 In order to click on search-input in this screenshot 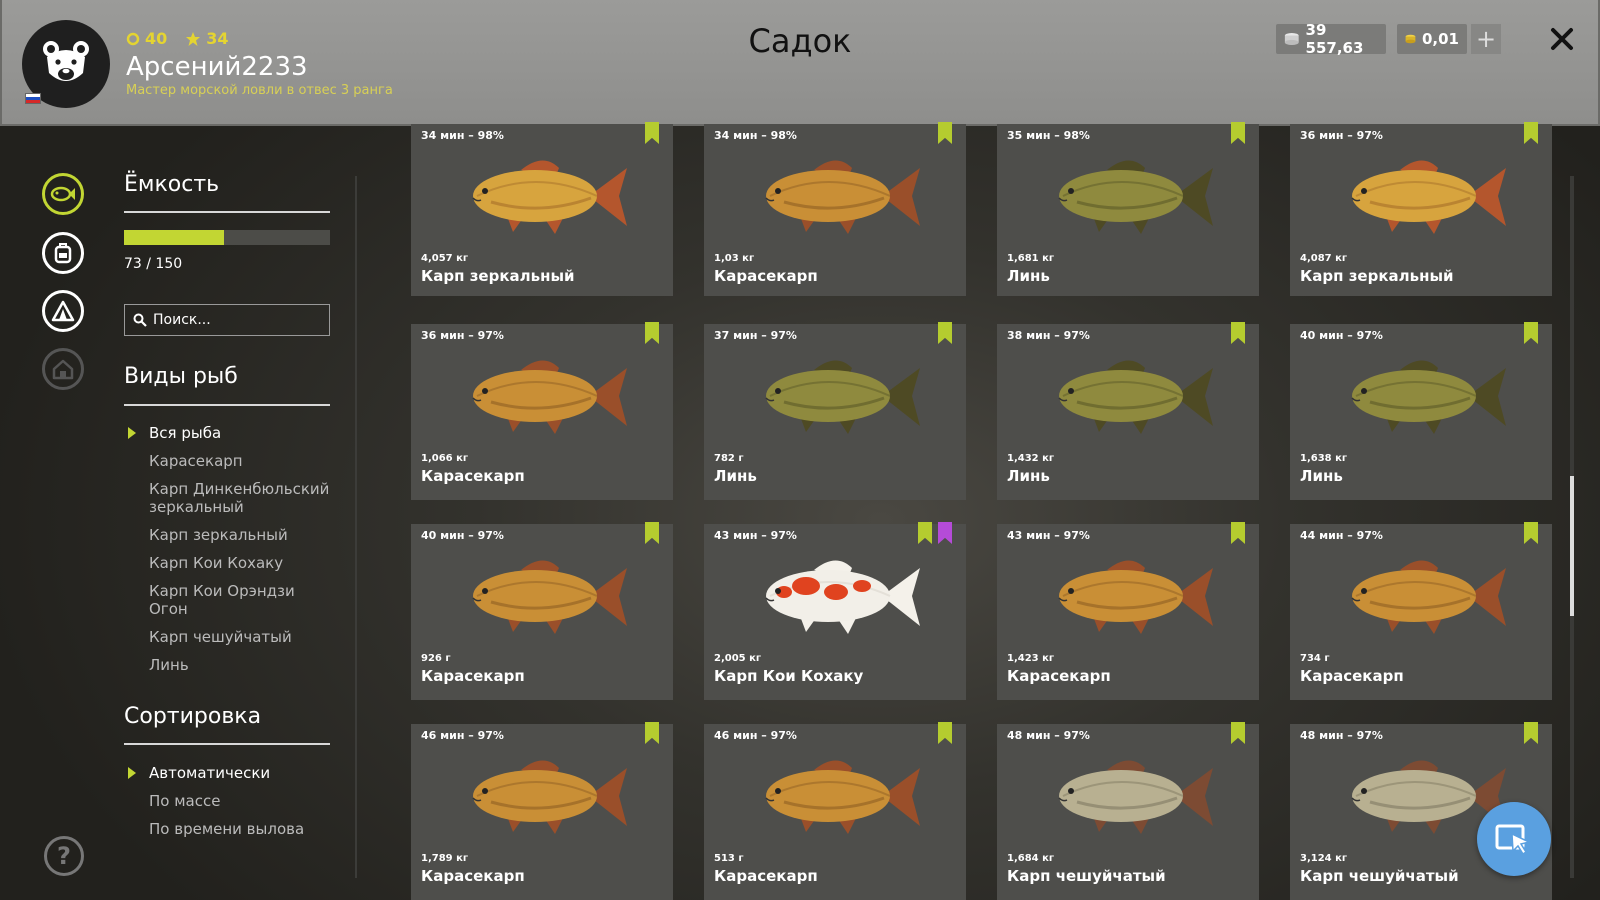, I will do `click(238, 320)`.